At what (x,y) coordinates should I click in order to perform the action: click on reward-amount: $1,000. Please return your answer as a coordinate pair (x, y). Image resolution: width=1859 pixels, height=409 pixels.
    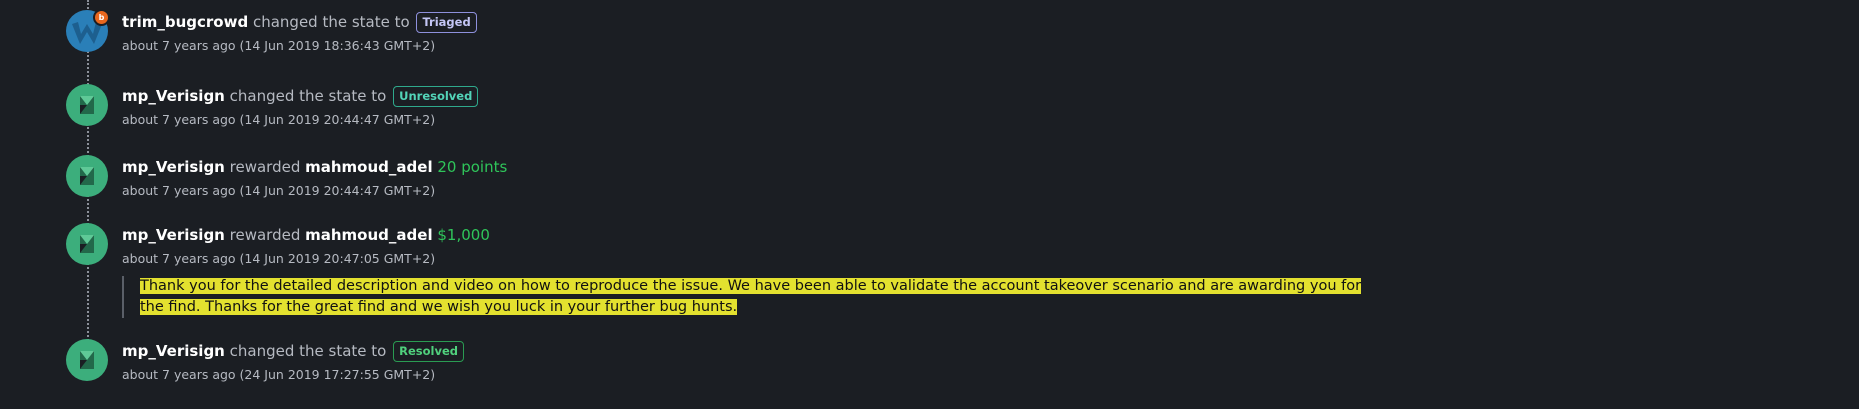
    Looking at the image, I should click on (463, 235).